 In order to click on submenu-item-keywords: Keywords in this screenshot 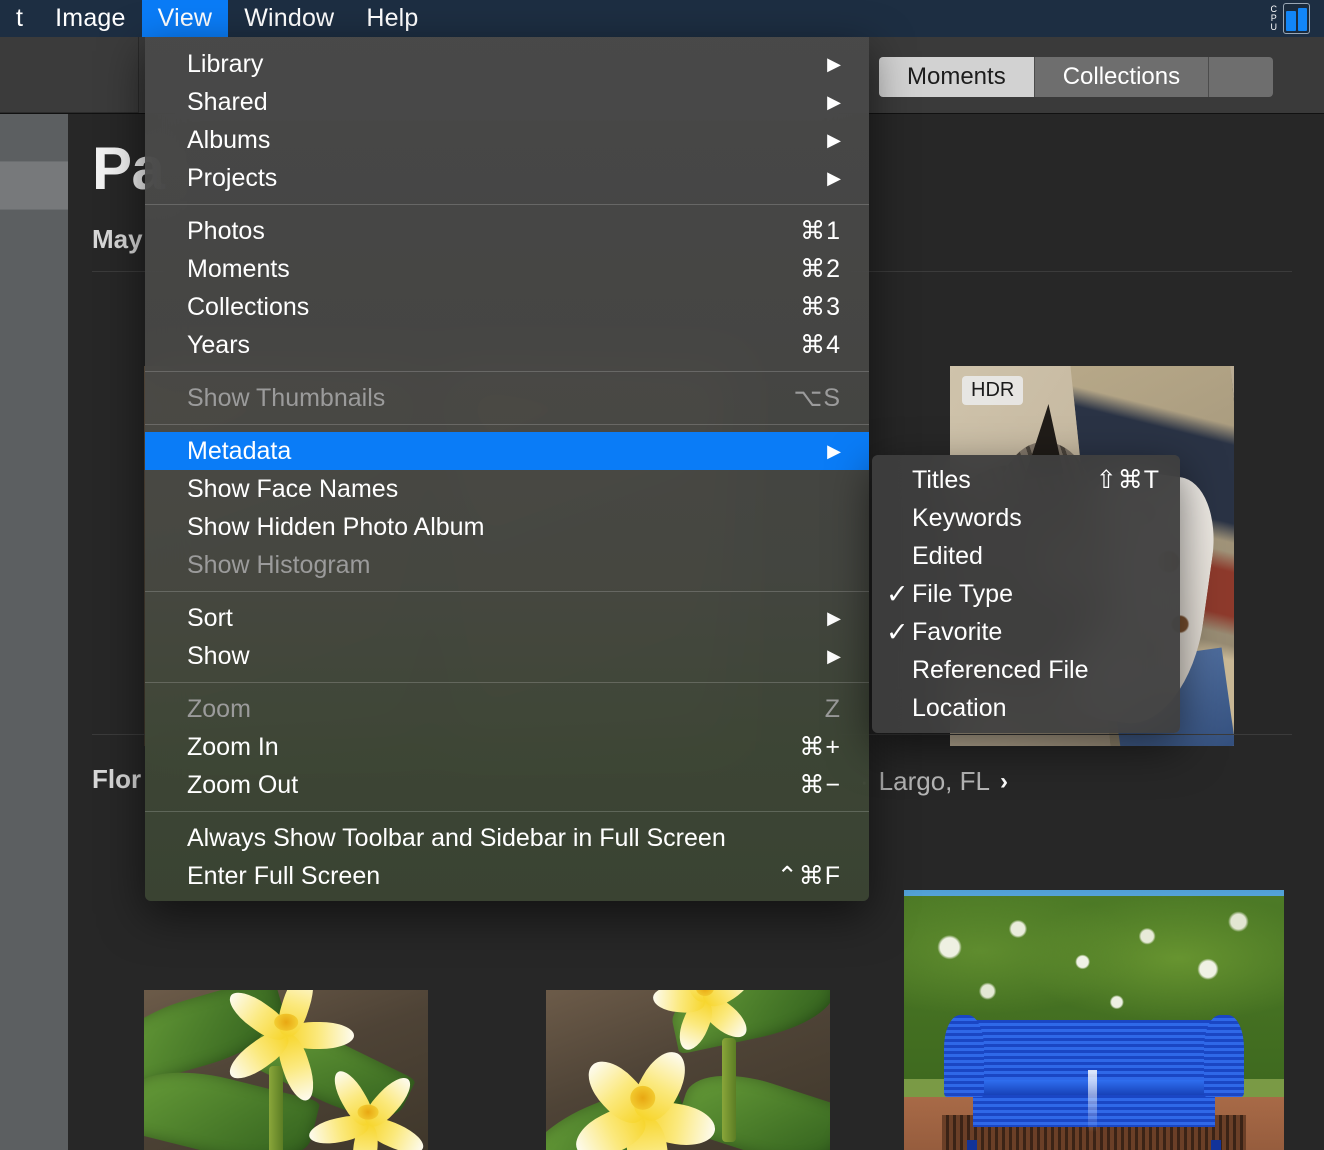, I will do `click(1026, 518)`.